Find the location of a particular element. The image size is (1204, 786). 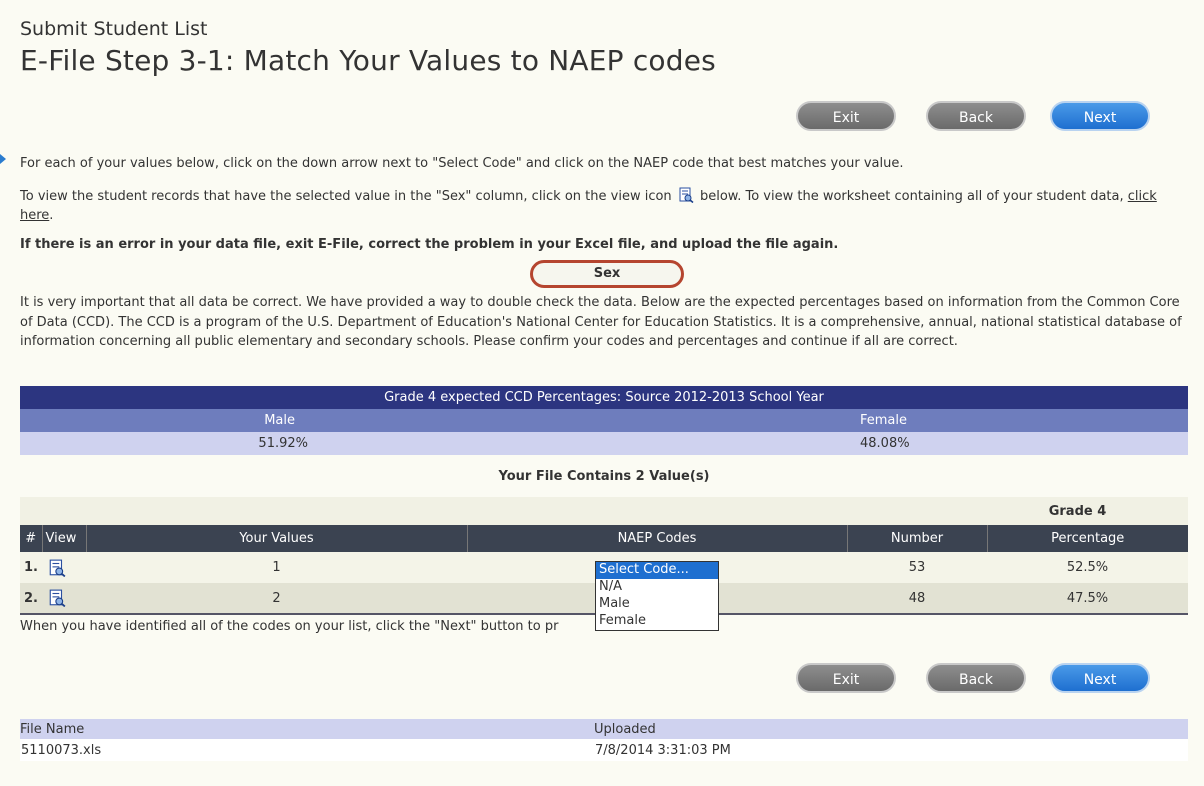

files-header-uploaded: Uploaded is located at coordinates (891, 729).